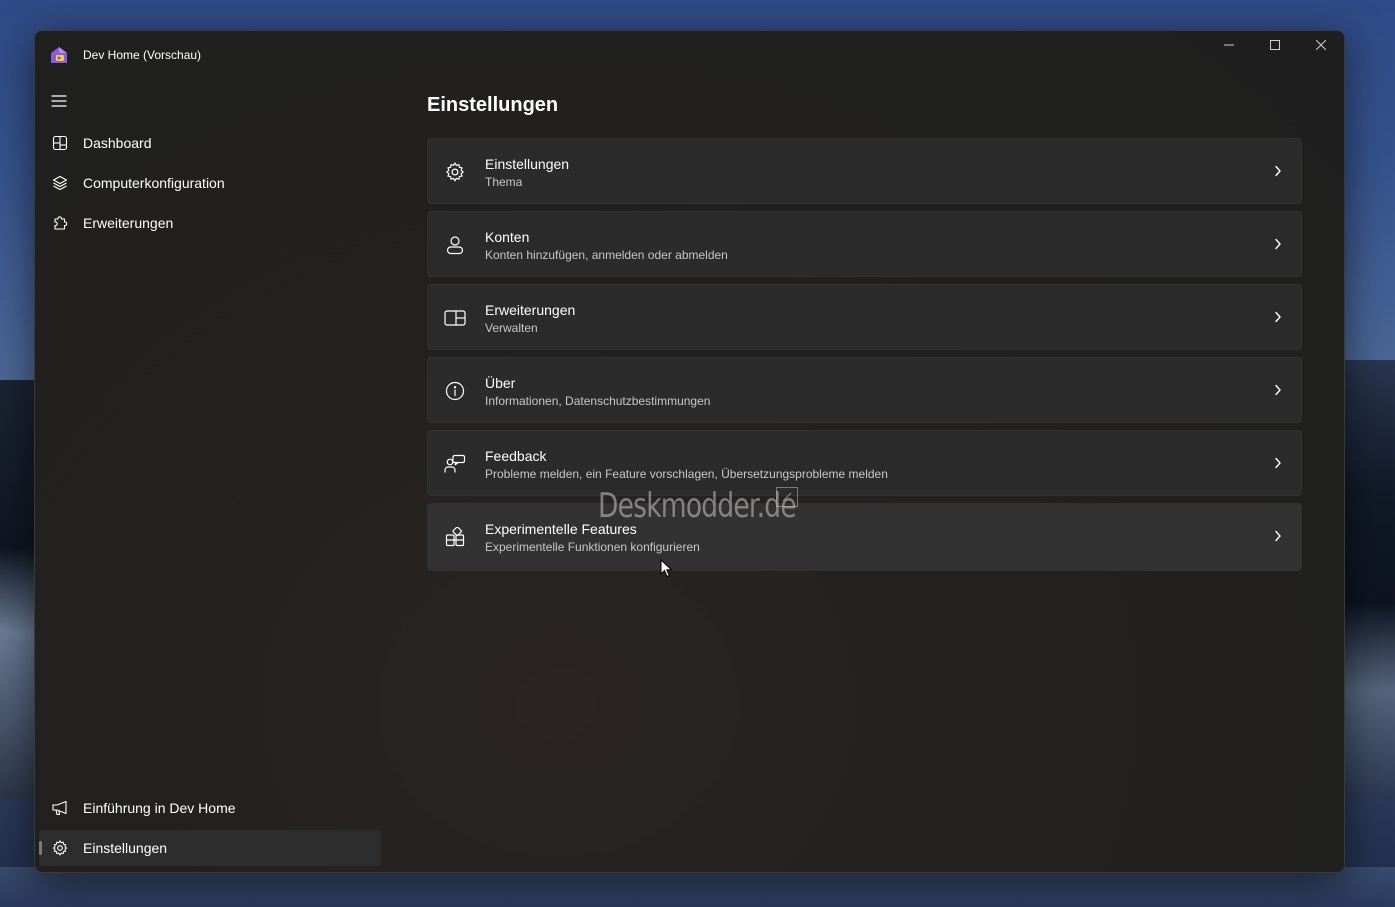  I want to click on settings-card-einstellungen: Einstellungen Thema, so click(864, 171).